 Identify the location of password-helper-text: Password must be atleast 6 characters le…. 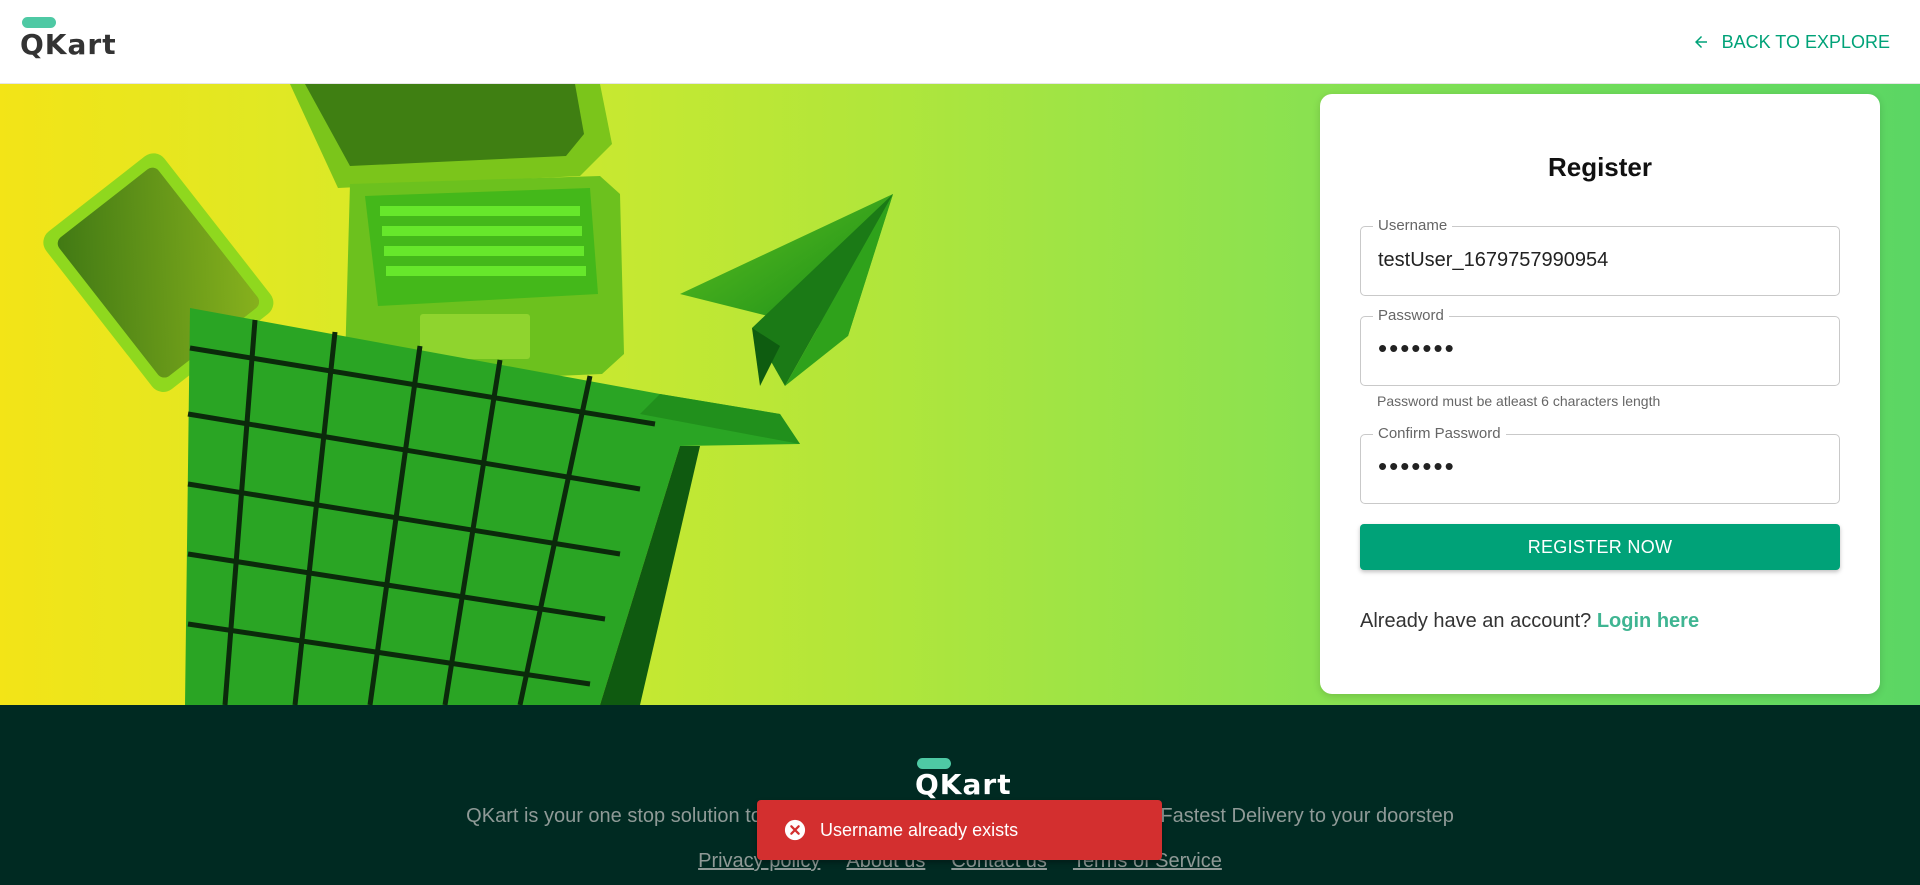
(1519, 401).